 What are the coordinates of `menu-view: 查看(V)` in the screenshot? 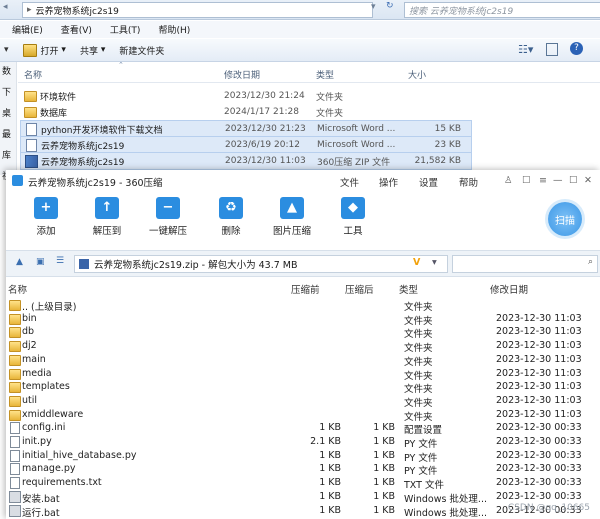 It's located at (76, 29).